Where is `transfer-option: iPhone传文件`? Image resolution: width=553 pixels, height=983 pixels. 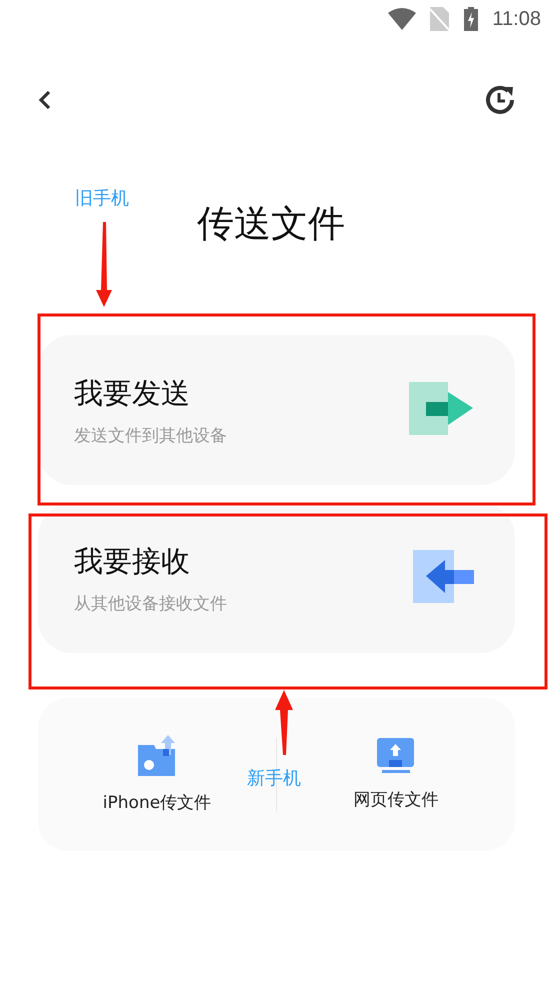
transfer-option: iPhone传文件 is located at coordinates (157, 774).